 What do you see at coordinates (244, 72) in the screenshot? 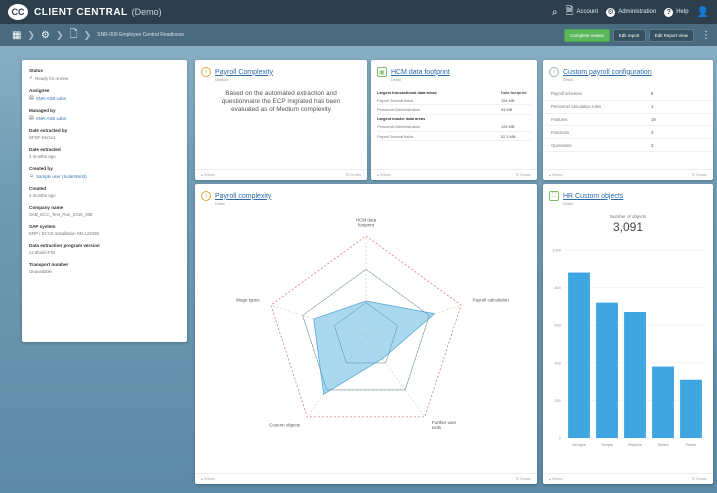
I see `card-title: Payroll Complexity` at bounding box center [244, 72].